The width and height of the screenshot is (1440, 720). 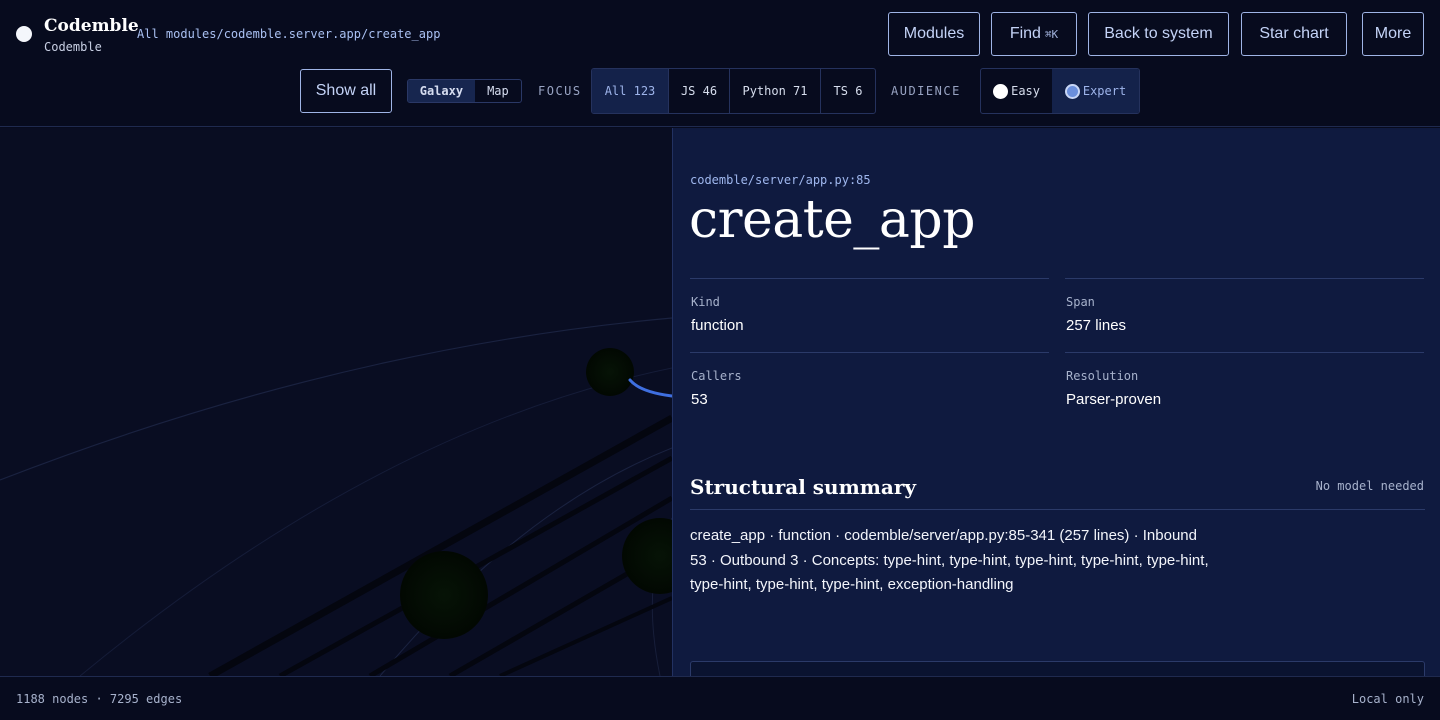 What do you see at coordinates (1244, 306) in the screenshot?
I see `meta-span: Span 257 lines` at bounding box center [1244, 306].